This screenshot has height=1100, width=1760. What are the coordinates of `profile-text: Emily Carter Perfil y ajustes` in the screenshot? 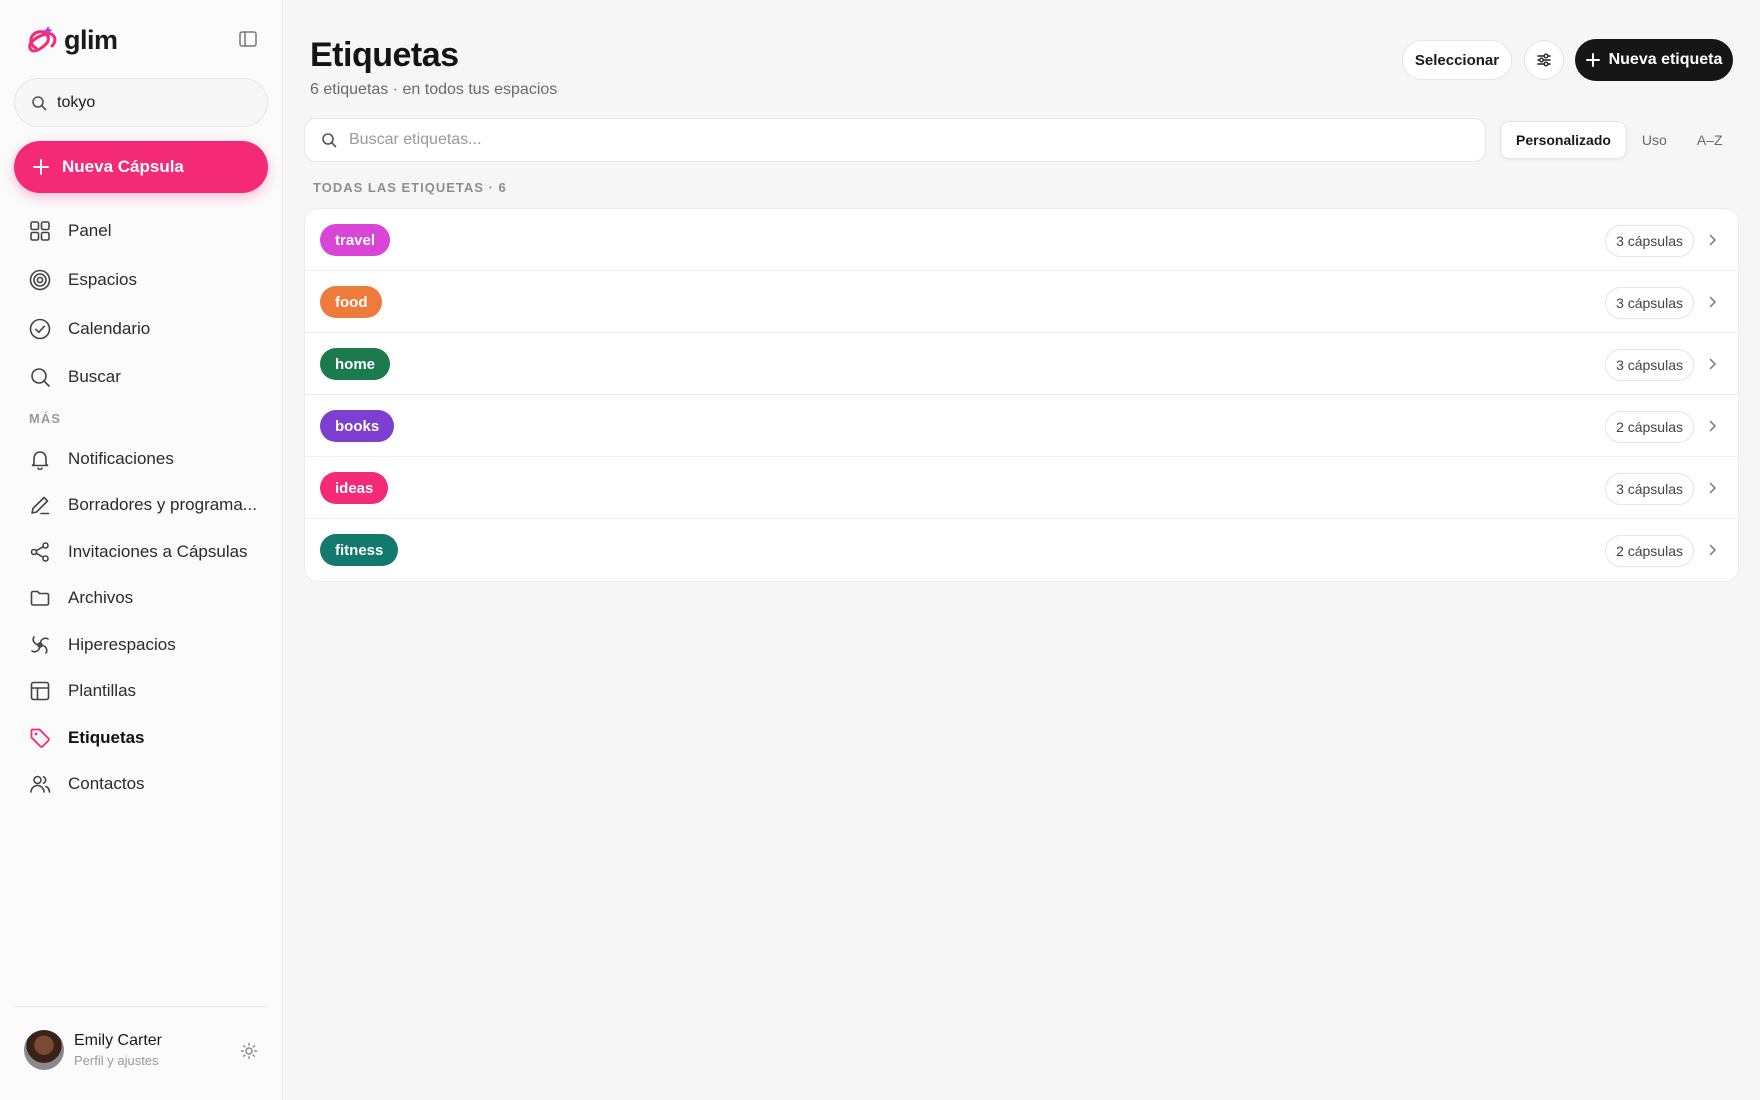 It's located at (118, 1050).